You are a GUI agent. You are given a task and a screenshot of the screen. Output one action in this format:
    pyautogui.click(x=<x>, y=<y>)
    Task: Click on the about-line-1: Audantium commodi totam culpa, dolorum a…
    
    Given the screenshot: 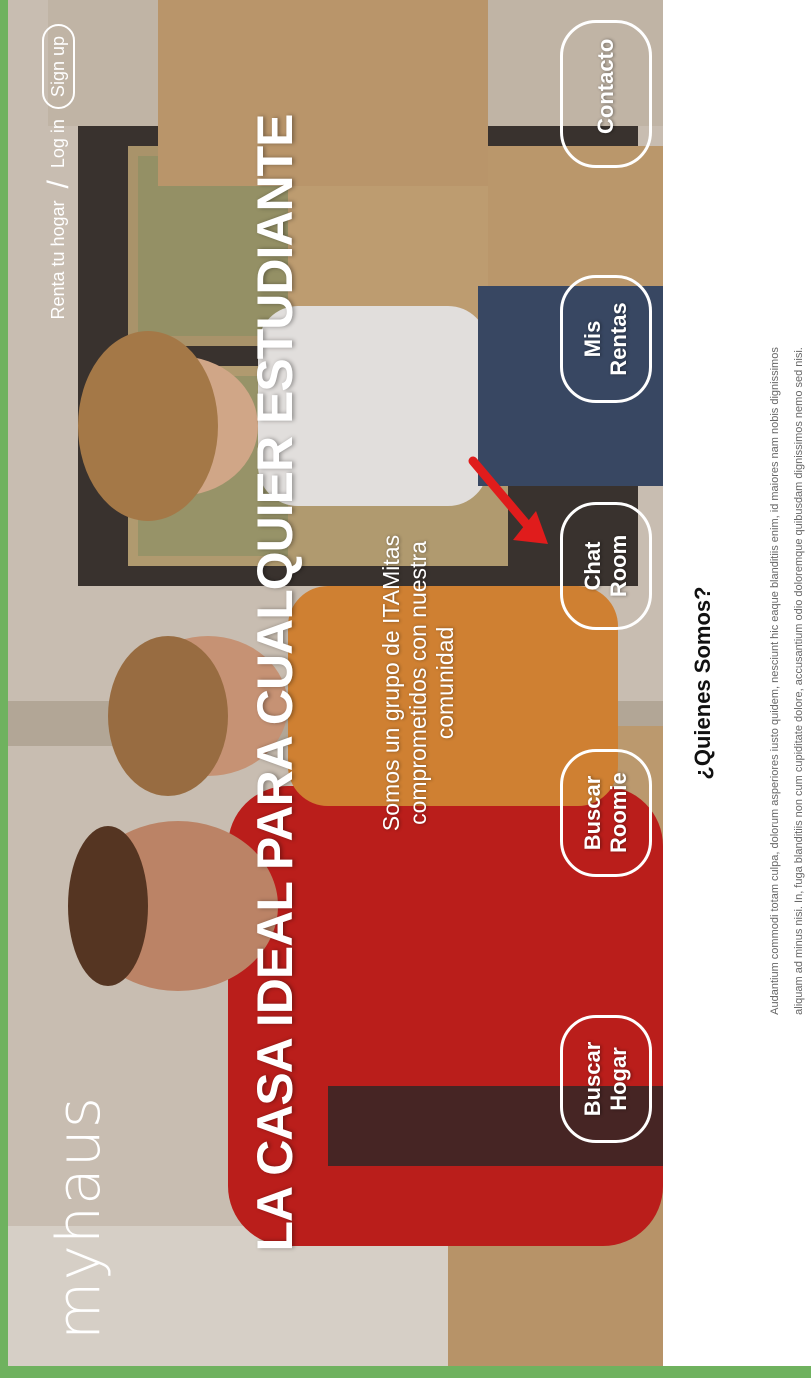 What is the action you would take?
    pyautogui.click(x=775, y=681)
    